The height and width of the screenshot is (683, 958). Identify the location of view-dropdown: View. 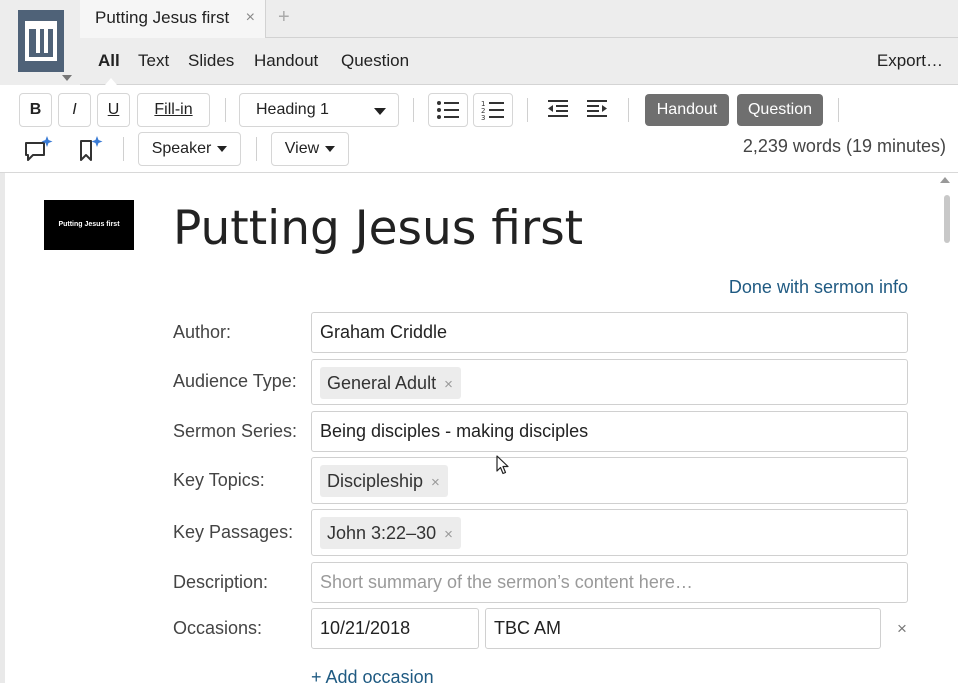
(310, 149).